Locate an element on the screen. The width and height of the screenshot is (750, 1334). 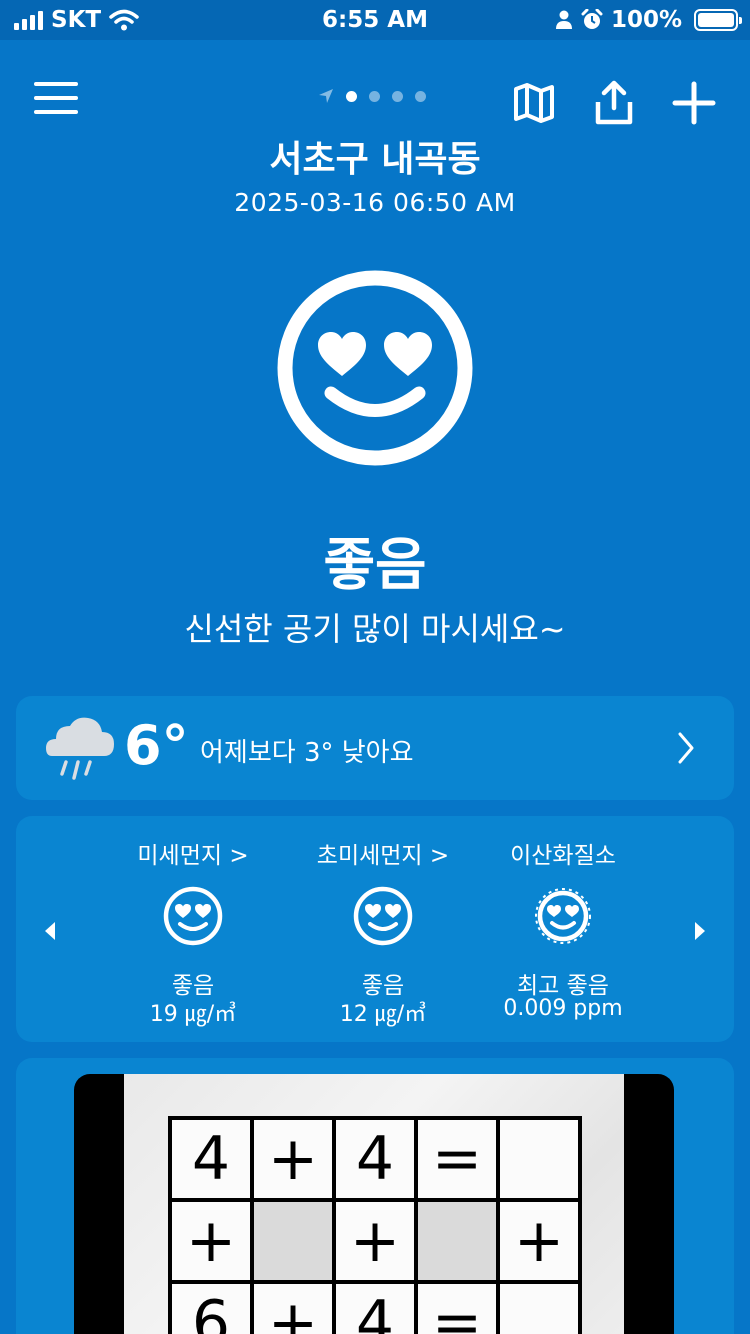
no2-item: 이산화질소 최고 좋음 0.009 ppm is located at coordinates (563, 929).